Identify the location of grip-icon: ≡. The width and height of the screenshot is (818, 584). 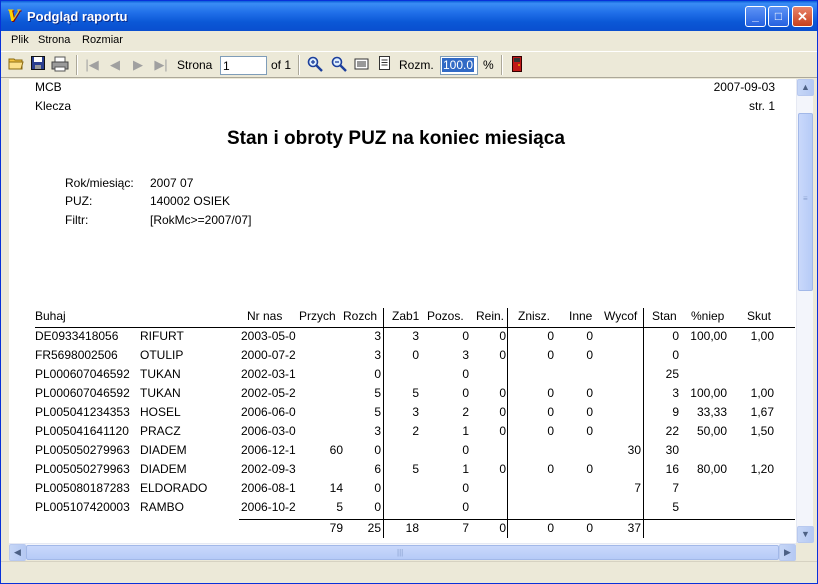
(805, 198).